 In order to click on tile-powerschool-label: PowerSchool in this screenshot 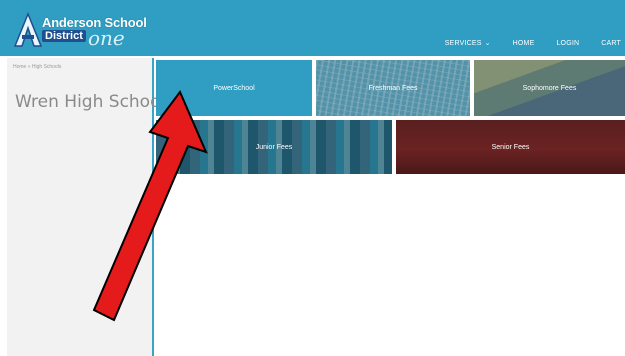, I will do `click(234, 88)`.